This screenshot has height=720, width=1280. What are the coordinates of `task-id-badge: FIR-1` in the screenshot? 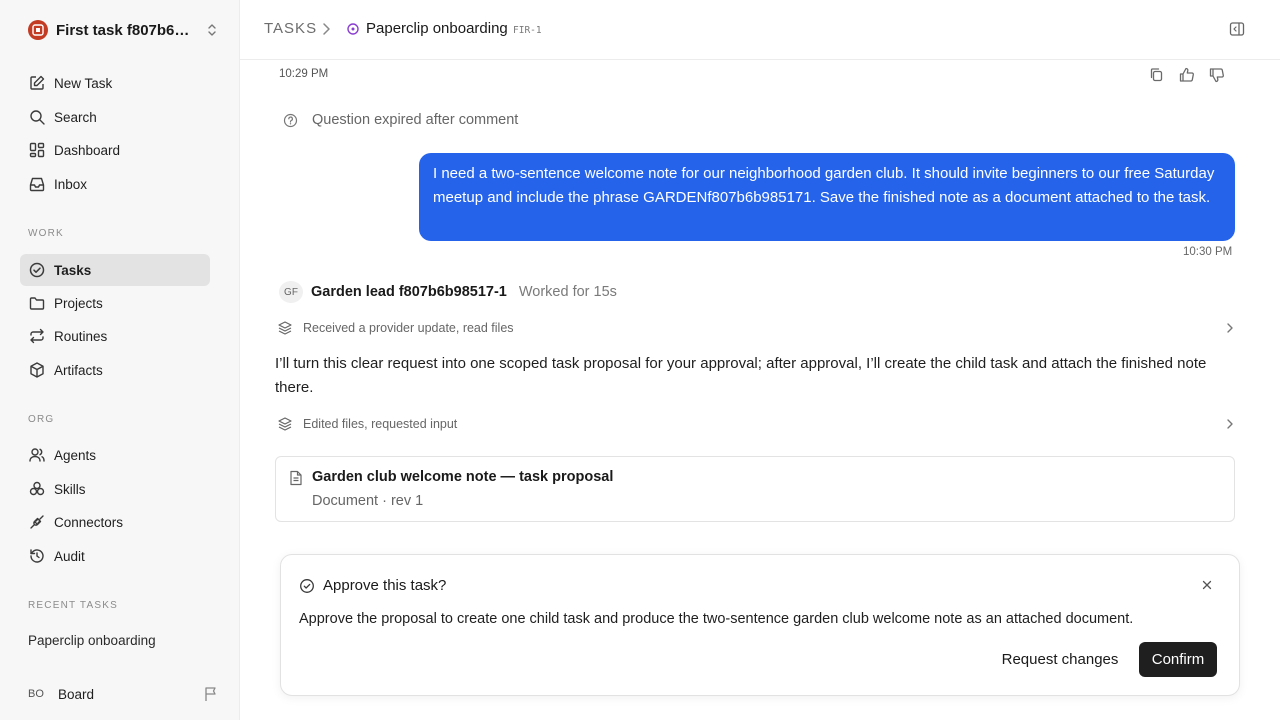 It's located at (527, 30).